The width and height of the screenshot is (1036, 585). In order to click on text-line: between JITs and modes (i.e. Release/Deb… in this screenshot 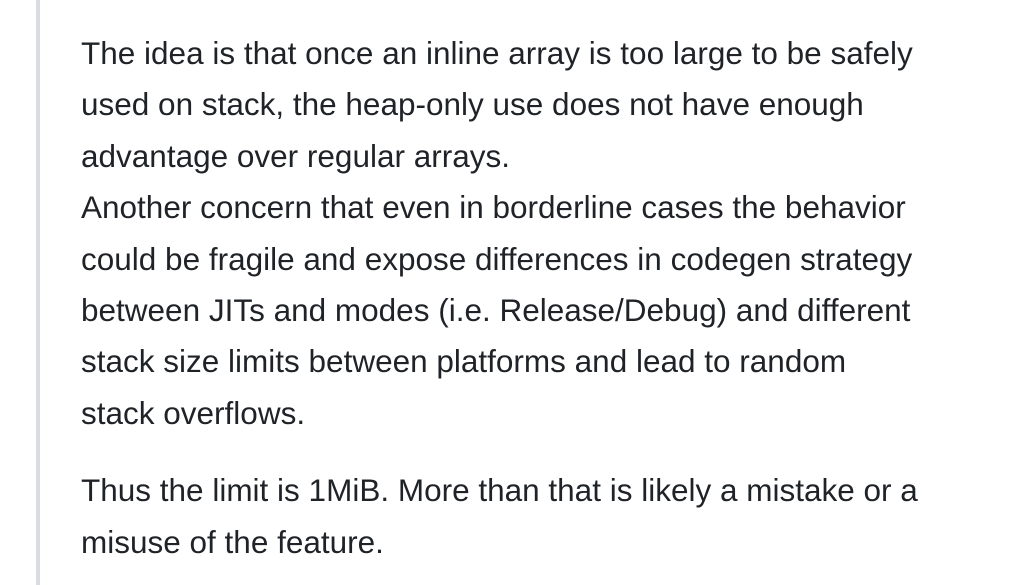, I will do `click(496, 310)`.